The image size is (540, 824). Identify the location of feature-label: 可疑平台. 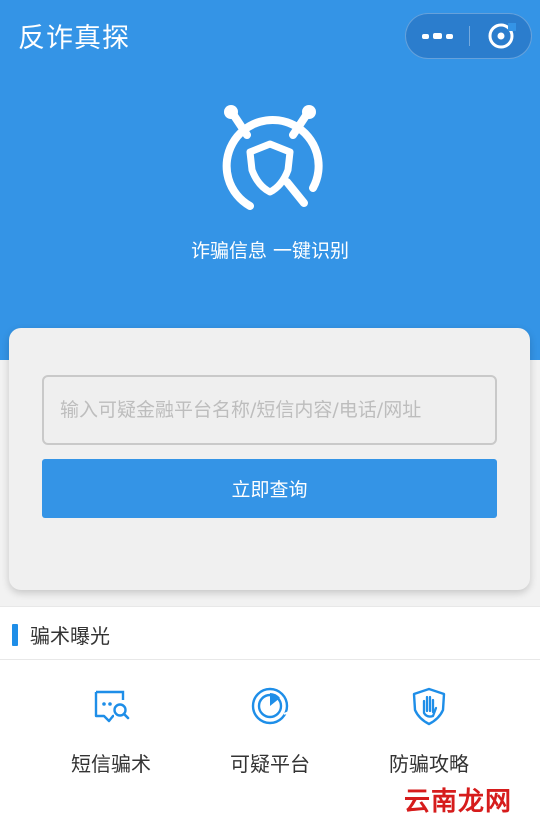
(270, 764).